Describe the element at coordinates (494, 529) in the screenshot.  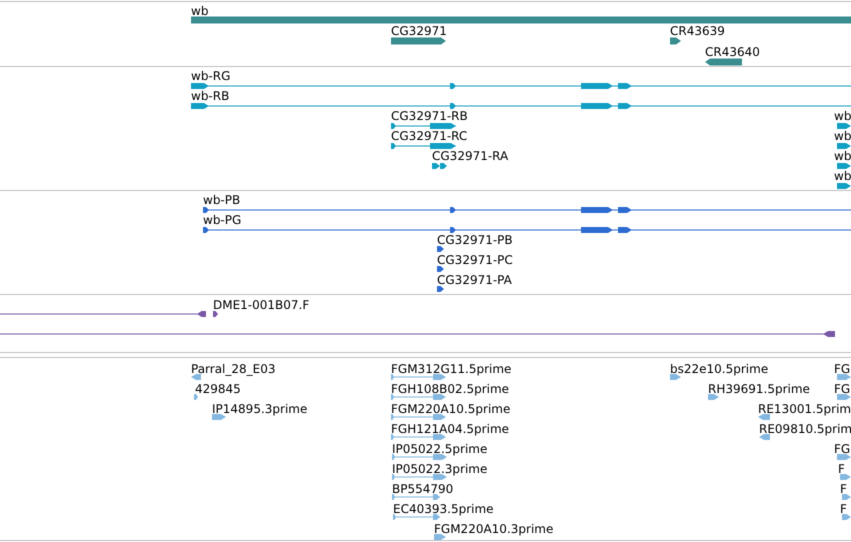
I see `feature-label: FGM220A10.3prime` at that location.